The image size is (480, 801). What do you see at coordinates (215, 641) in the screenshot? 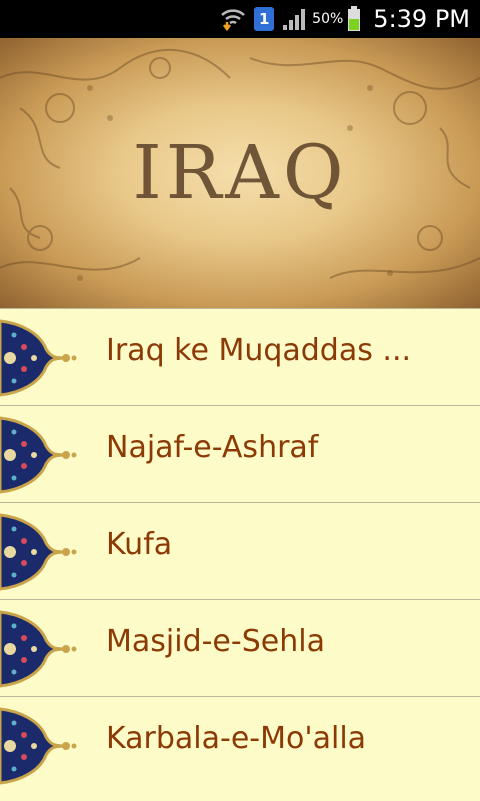
I see `item-label: Masjid-e-Sehla` at bounding box center [215, 641].